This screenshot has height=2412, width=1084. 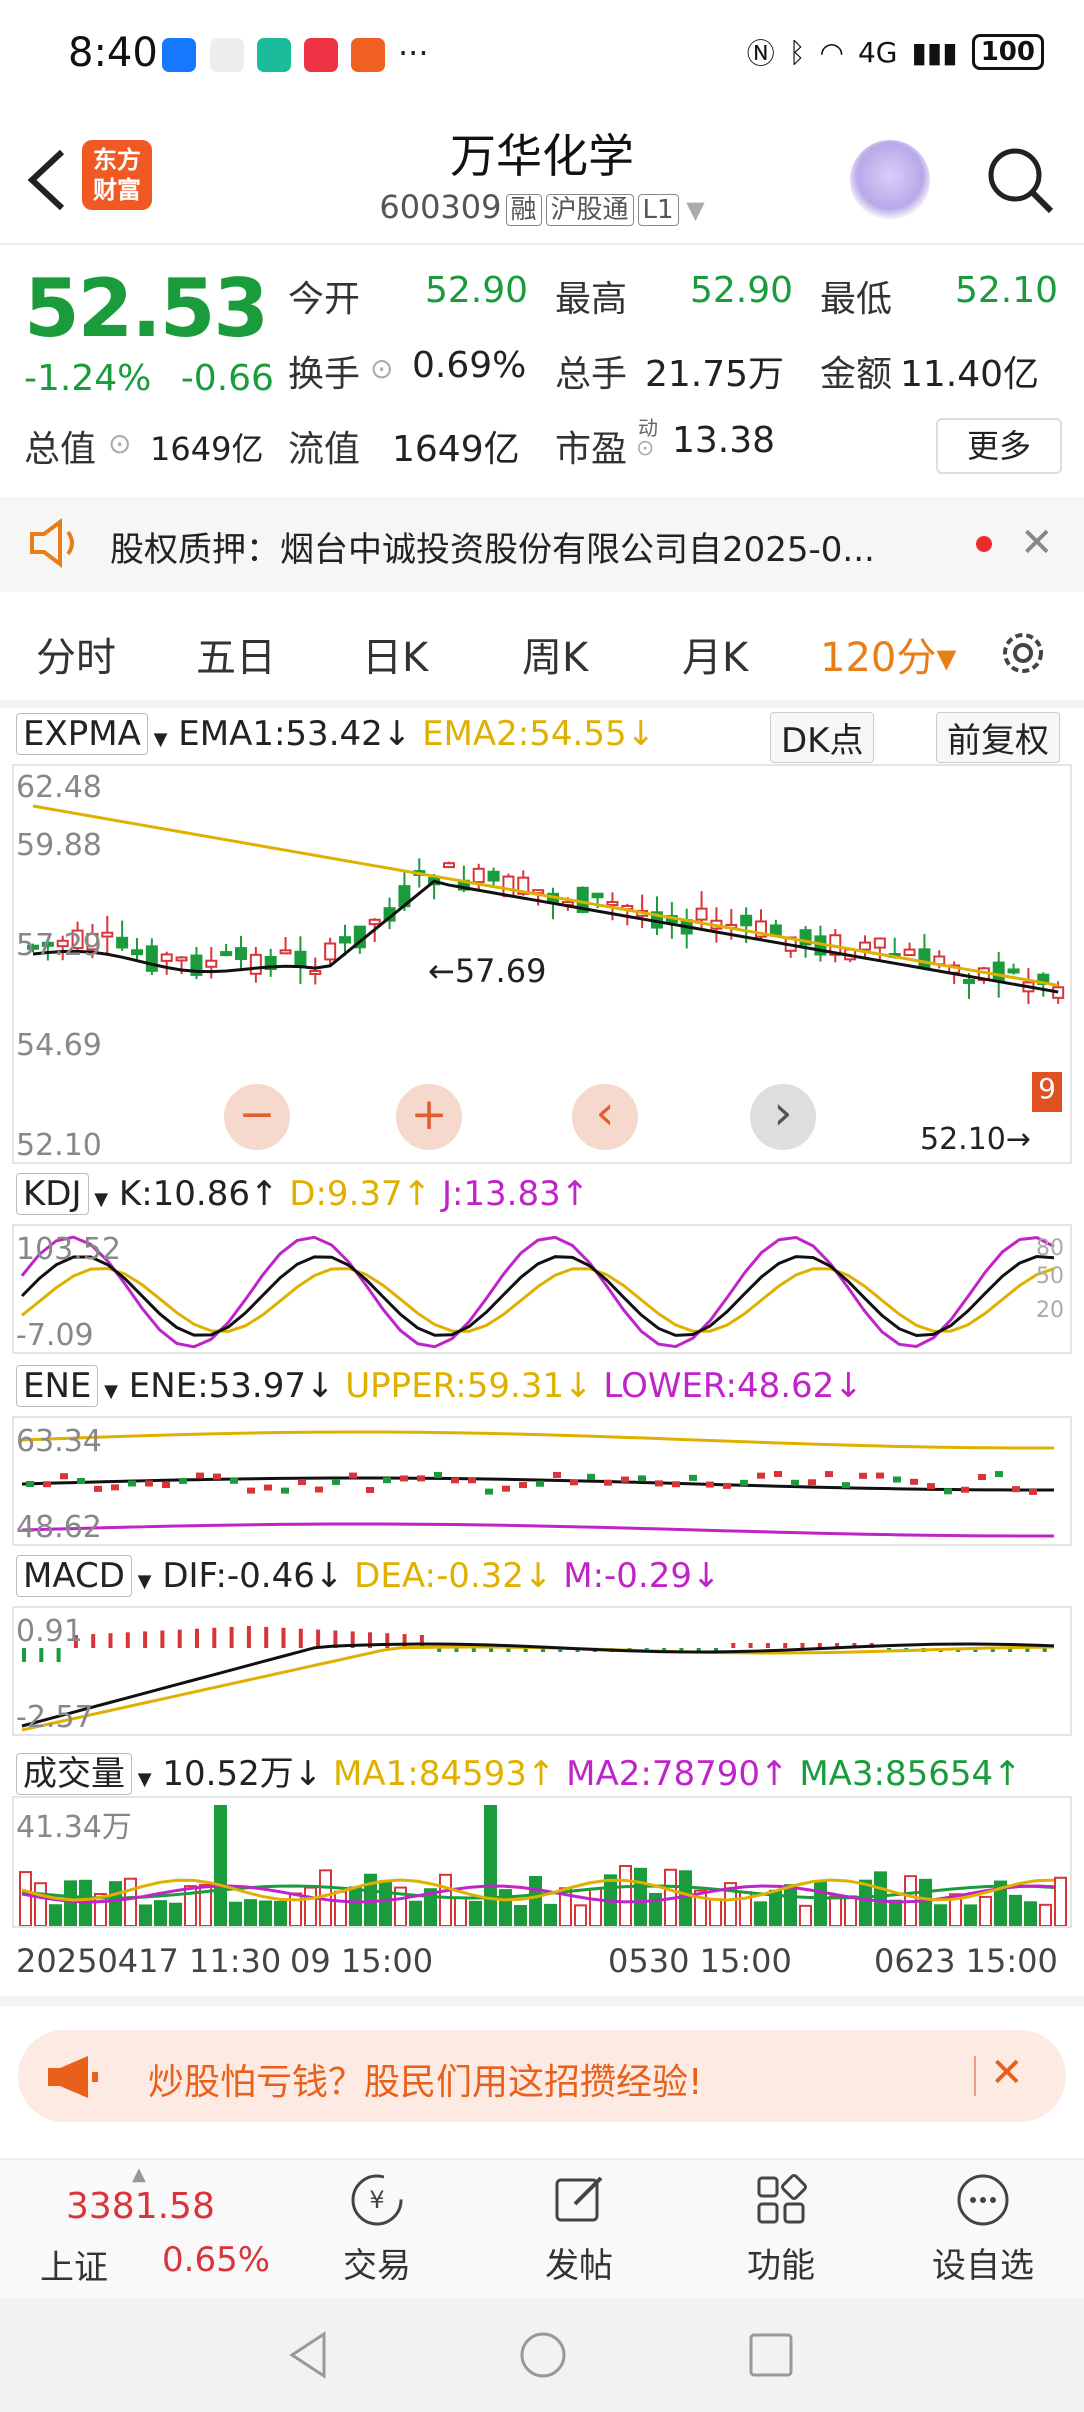 I want to click on ene-lower: LOWER:48.62↓, so click(x=733, y=1386).